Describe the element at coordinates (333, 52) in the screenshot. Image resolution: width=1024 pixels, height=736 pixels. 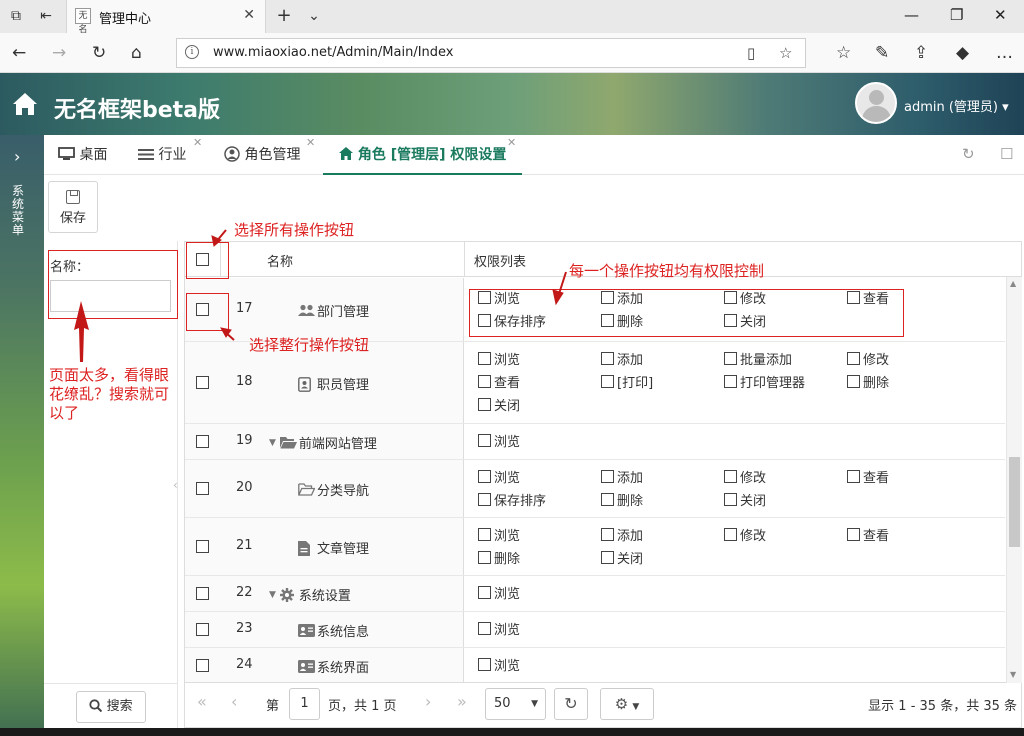
I see `url-text: www.miaoxiao.net/Admin/Main/Index` at that location.